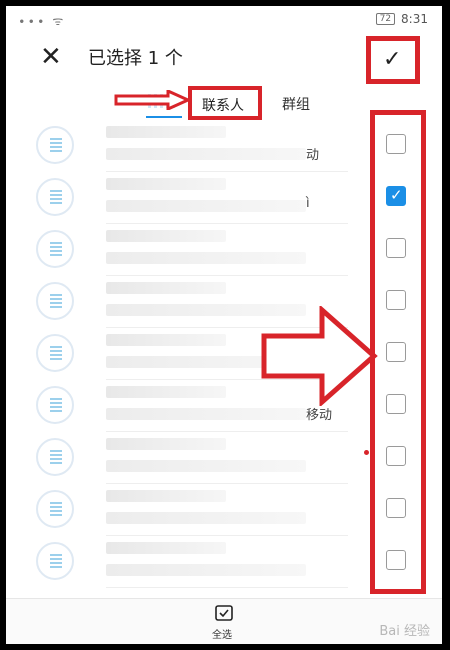  Describe the element at coordinates (366, 452) in the screenshot. I see `annotation-dot` at that location.